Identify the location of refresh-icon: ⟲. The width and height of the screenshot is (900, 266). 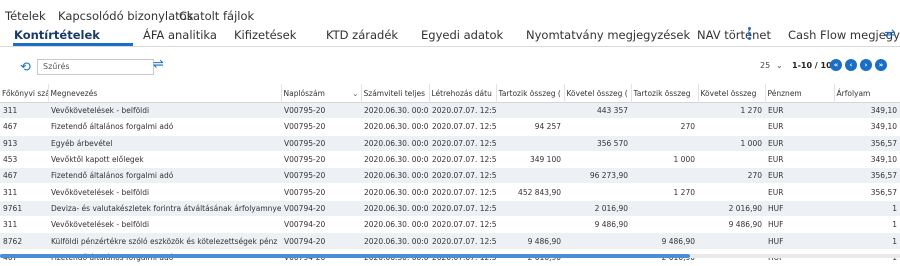
(25, 67).